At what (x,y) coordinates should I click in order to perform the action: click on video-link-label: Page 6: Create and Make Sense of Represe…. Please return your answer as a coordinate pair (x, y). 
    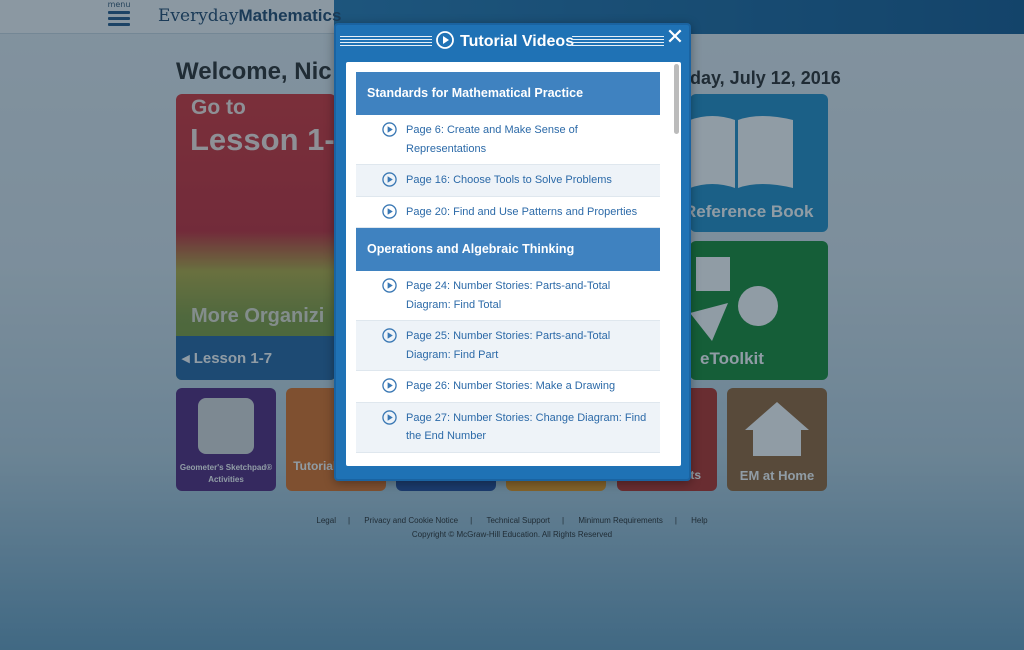
    Looking at the image, I should click on (492, 139).